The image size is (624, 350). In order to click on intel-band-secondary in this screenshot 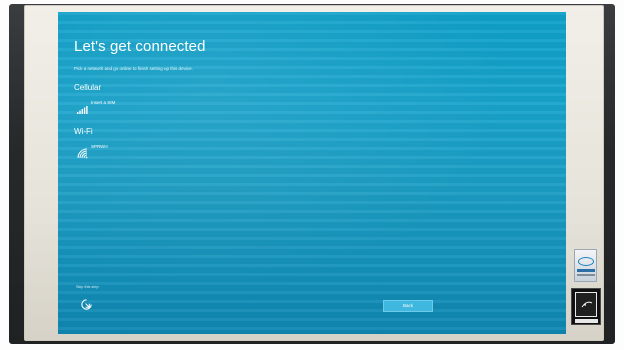, I will do `click(586, 275)`.